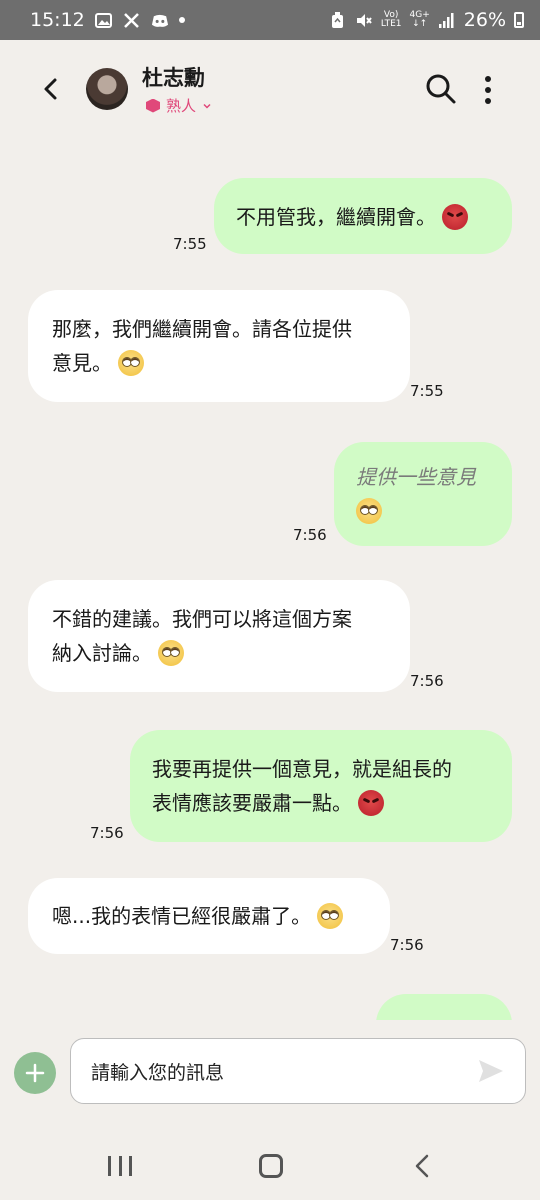  Describe the element at coordinates (422, 1166) in the screenshot. I see `back-icon` at that location.